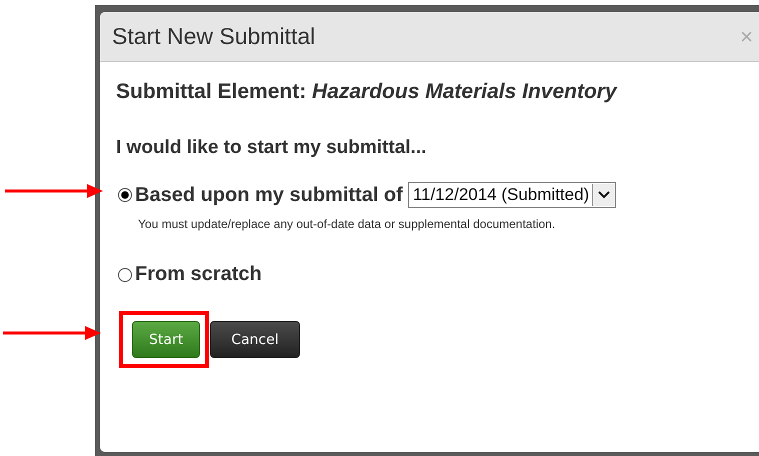 This screenshot has height=456, width=759. What do you see at coordinates (367, 92) in the screenshot?
I see `element-heading: Submittal Element: Hazardous Materials Inventory` at bounding box center [367, 92].